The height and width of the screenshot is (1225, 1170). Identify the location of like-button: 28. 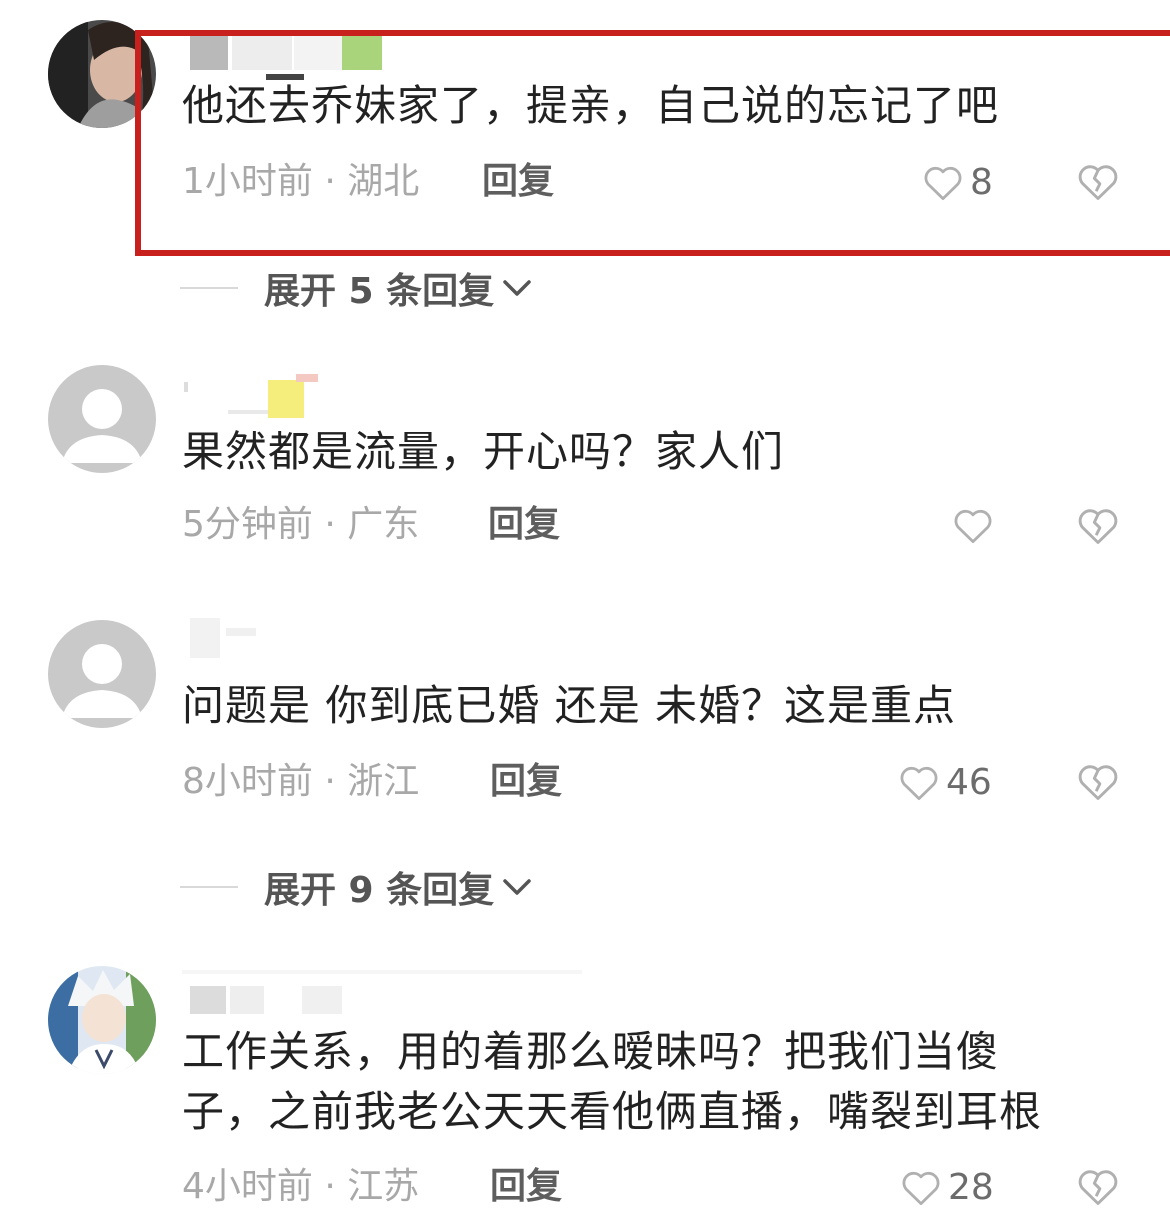
(947, 1187).